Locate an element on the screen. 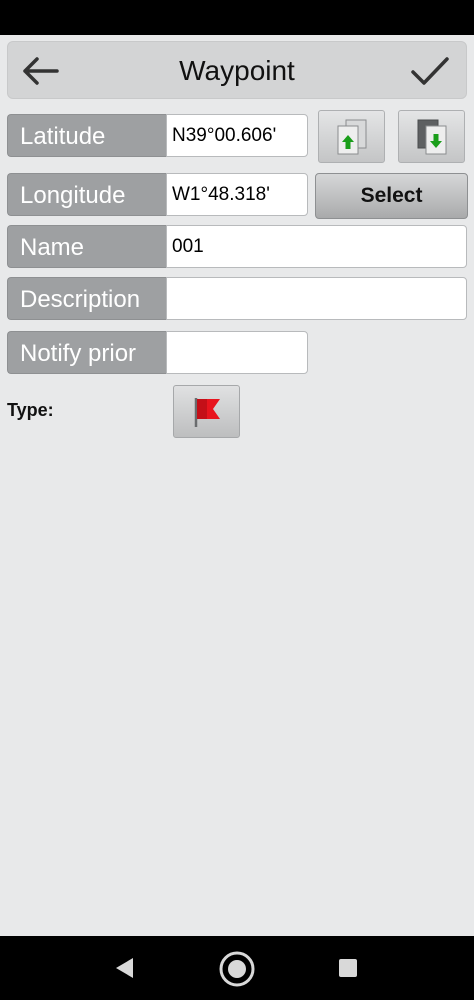 This screenshot has height=1000, width=474. back-button is located at coordinates (40, 71).